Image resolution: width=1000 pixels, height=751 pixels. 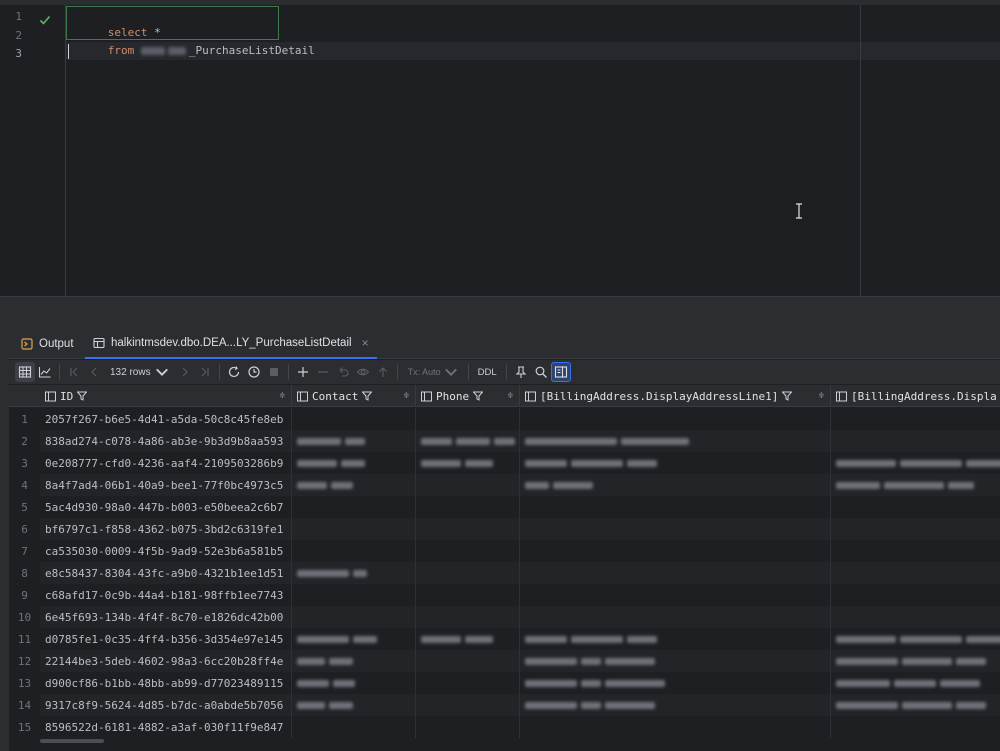 I want to click on table-row: 7 ca535030-0009-4f5b-9ad9-52e3b6a581b5, so click(x=504, y=551).